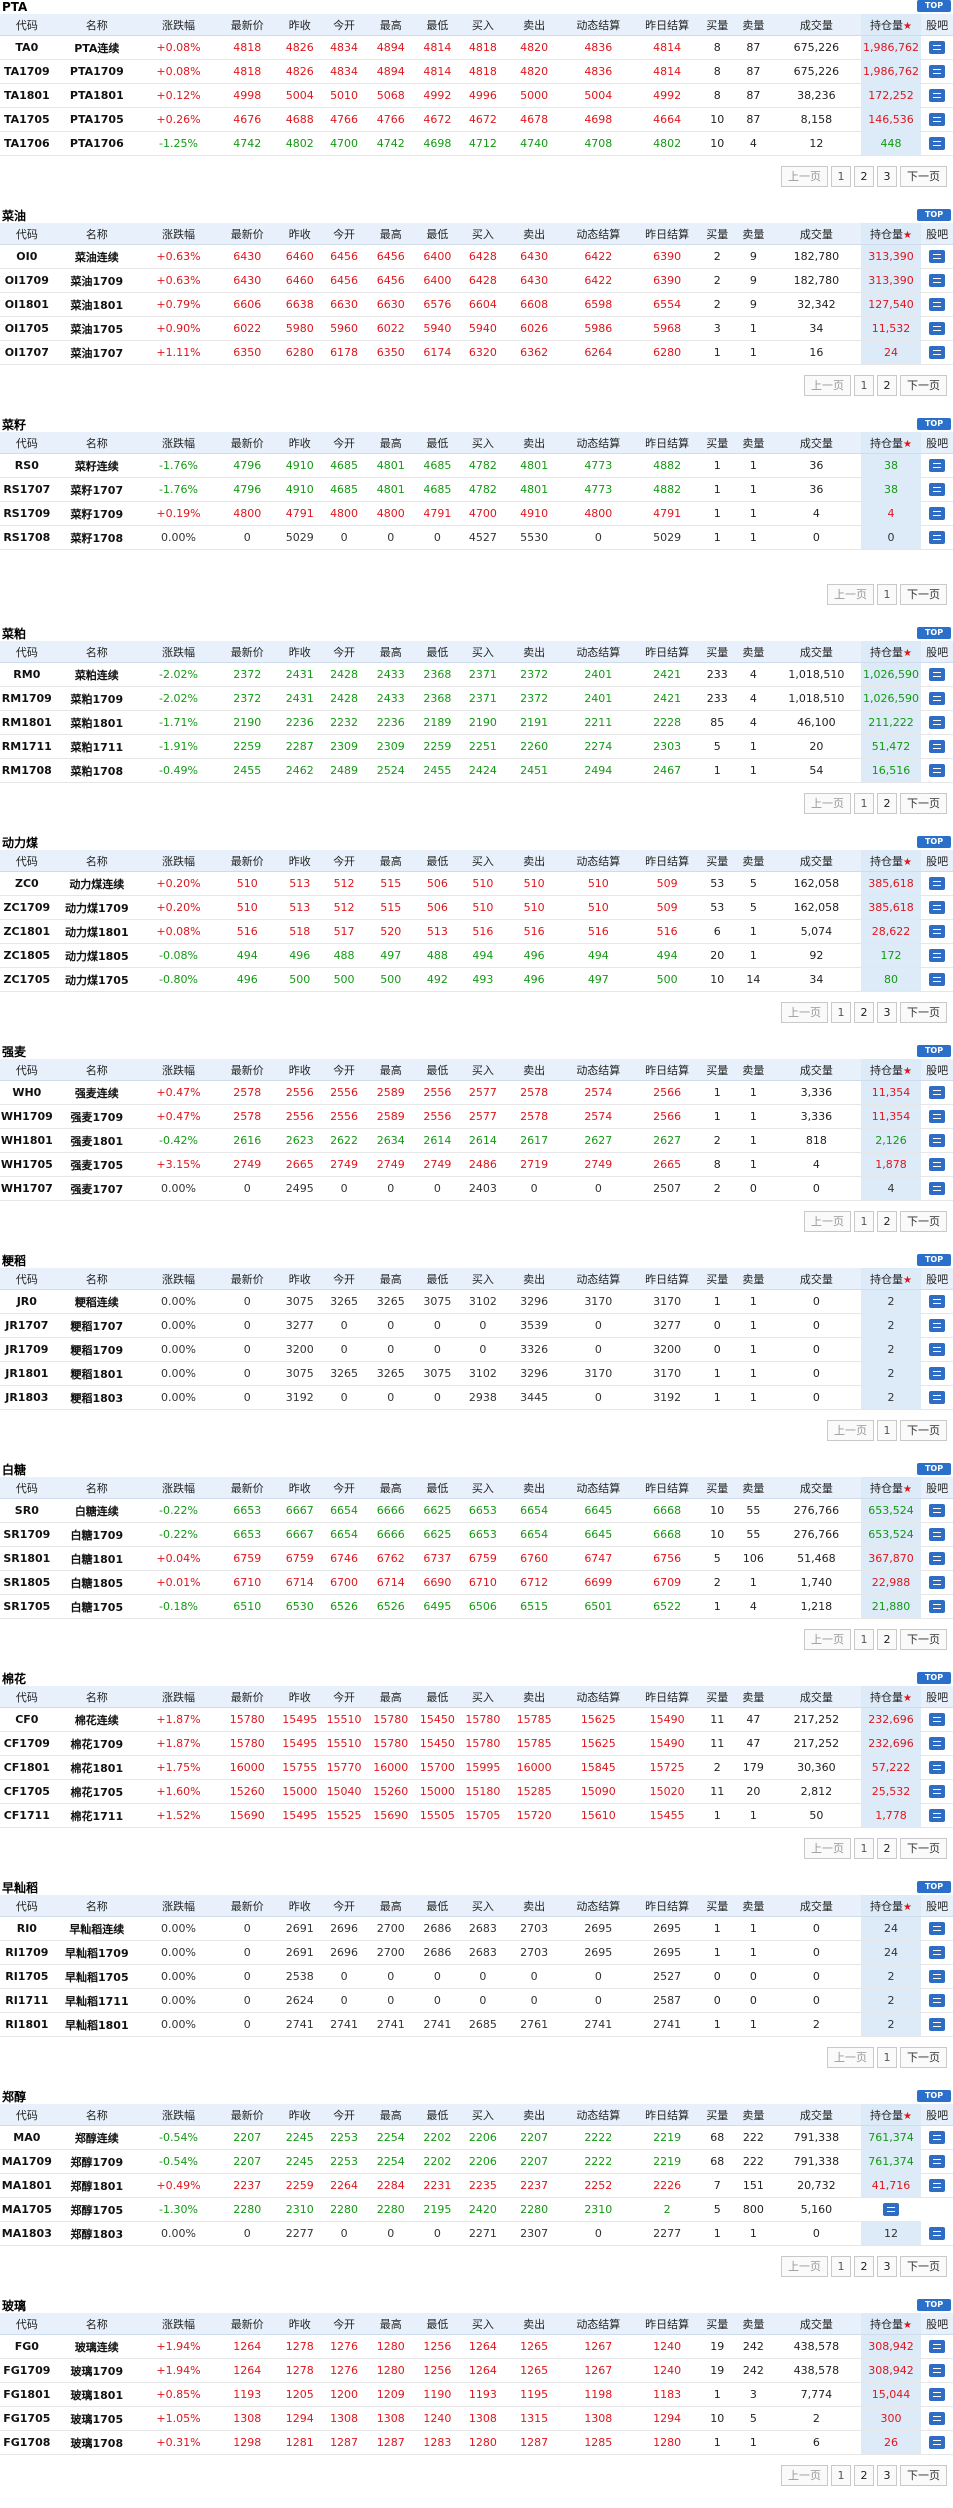  Describe the element at coordinates (344, 1697) in the screenshot. I see `column-header: 今开` at that location.